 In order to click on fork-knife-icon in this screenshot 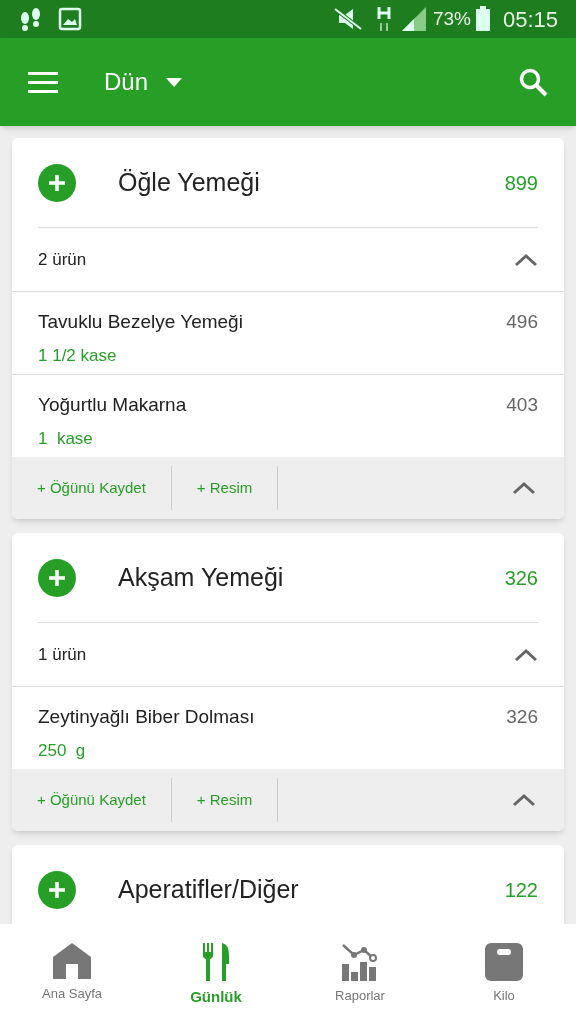, I will do `click(216, 962)`.